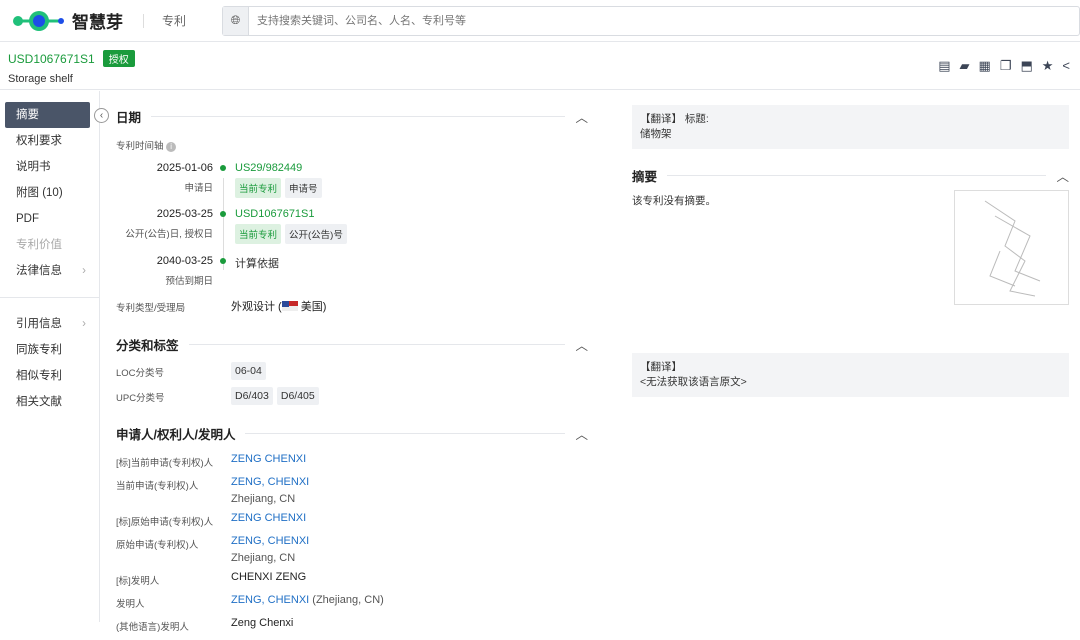 This screenshot has height=640, width=1080. I want to click on value: ZENG CHENXI, so click(268, 459).